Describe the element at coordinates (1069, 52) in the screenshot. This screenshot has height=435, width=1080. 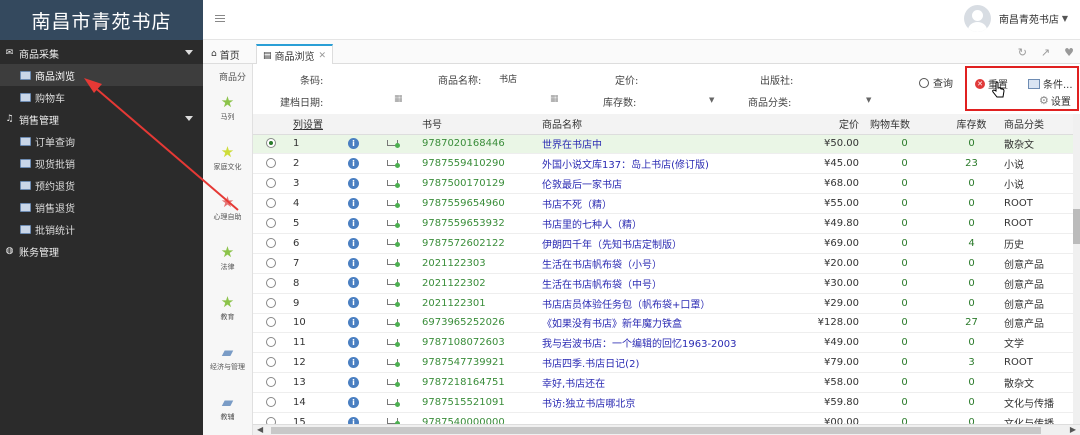
I see `heart-icon: ♥` at that location.